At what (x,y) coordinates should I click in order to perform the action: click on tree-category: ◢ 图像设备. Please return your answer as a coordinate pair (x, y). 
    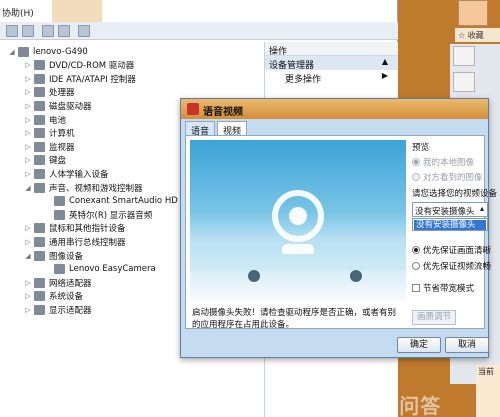
    Looking at the image, I should click on (53, 255).